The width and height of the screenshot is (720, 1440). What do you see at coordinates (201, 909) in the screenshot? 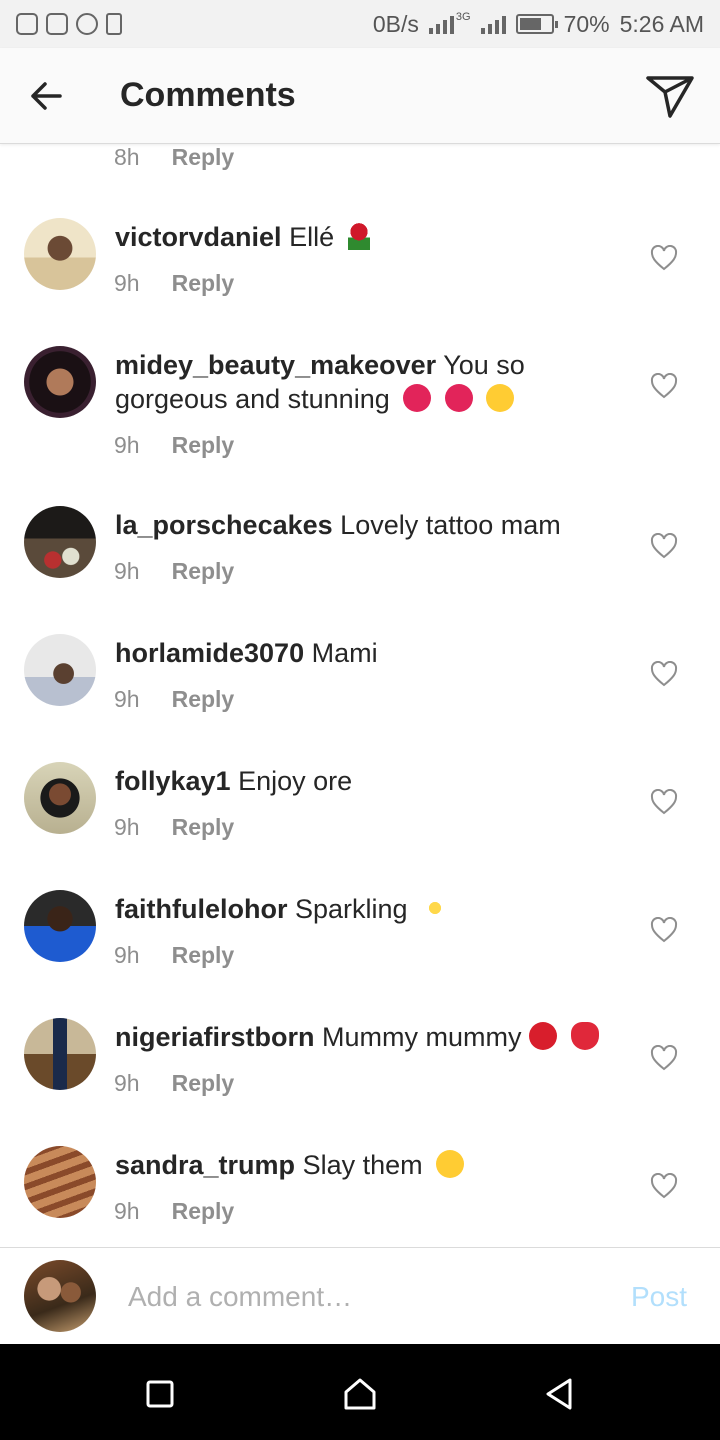
I see `comment-username: faithfulelohor` at bounding box center [201, 909].